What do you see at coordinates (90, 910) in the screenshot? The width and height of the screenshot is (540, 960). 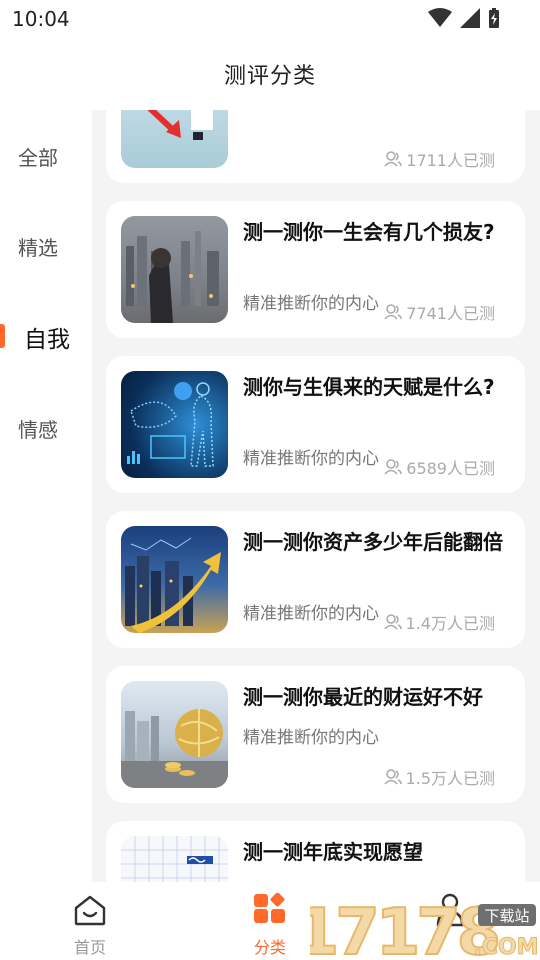 I see `home-icon` at bounding box center [90, 910].